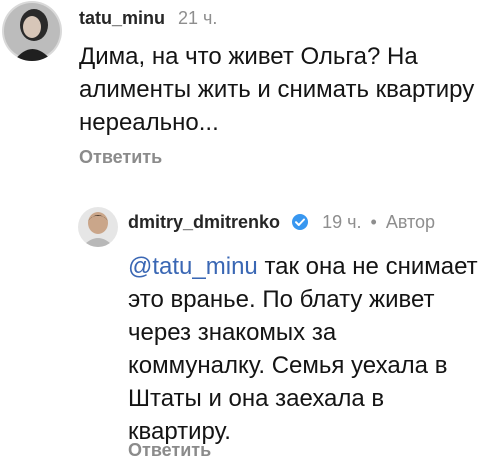  I want to click on avatar-dmitry-dmitrenko, so click(98, 227).